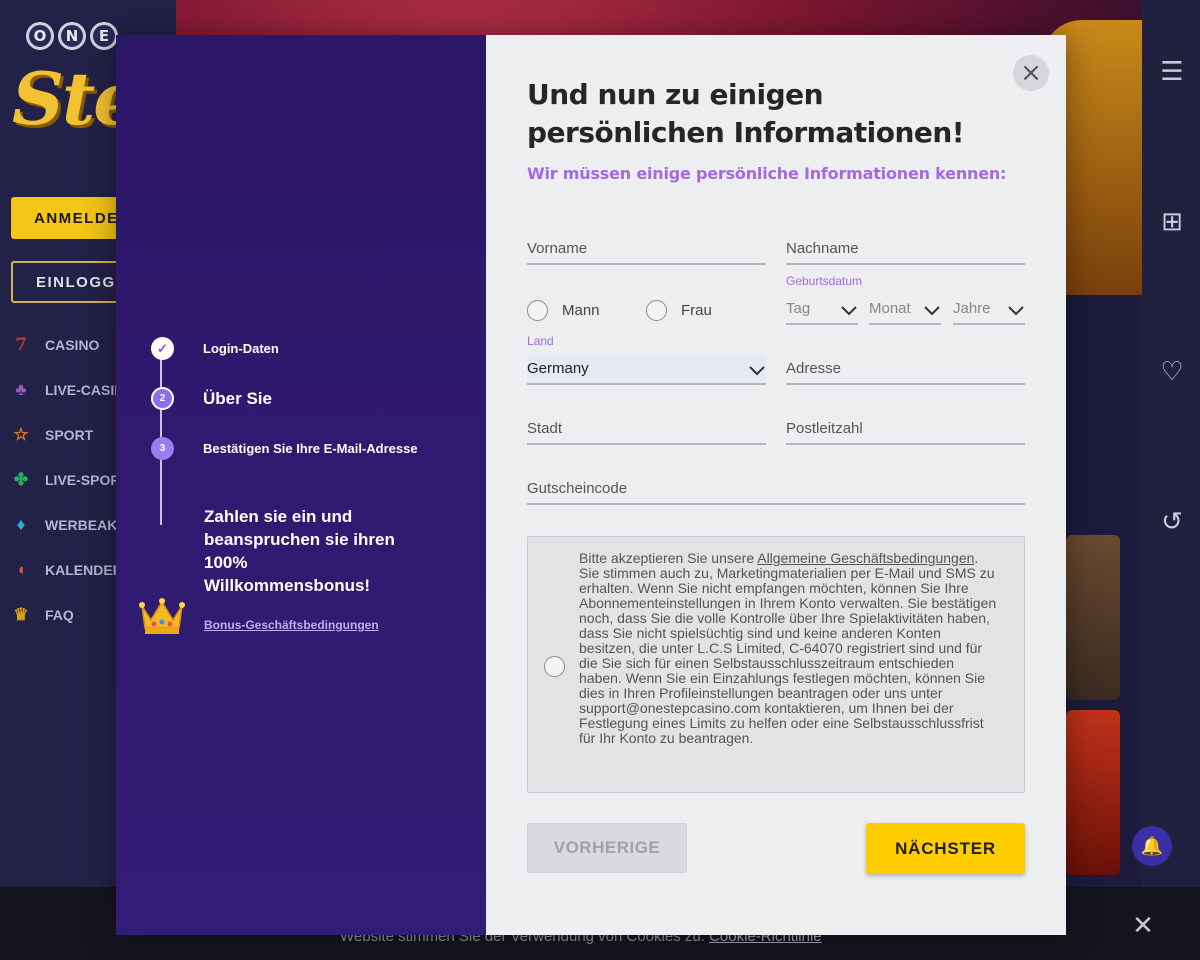 The width and height of the screenshot is (1200, 960). I want to click on birth-day-select: Geburtsdatum Tag, so click(824, 299).